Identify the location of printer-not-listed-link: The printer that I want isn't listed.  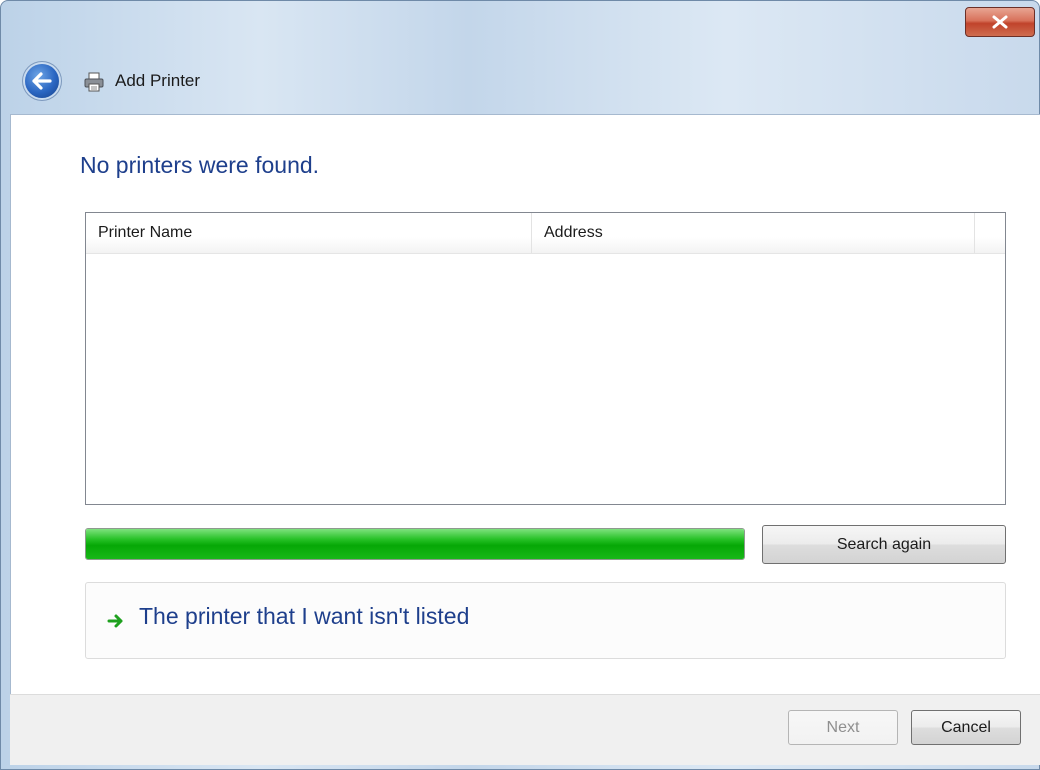
(304, 616).